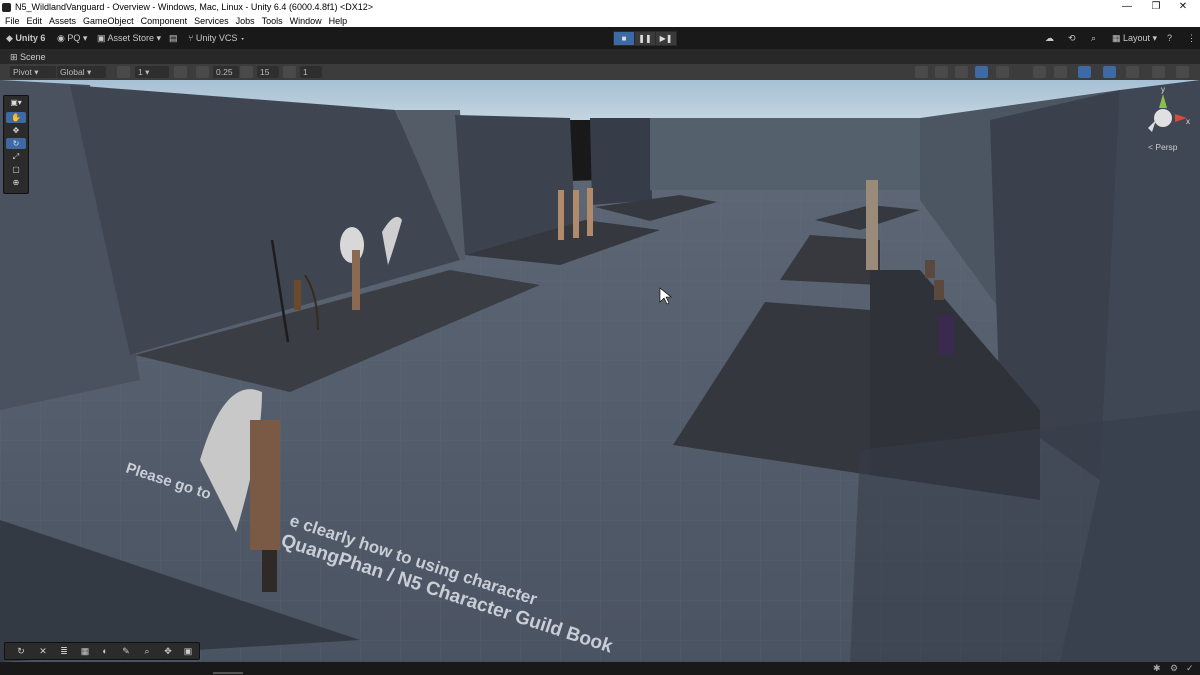 The height and width of the screenshot is (675, 1200). I want to click on paint-icon: ✎, so click(126, 651).